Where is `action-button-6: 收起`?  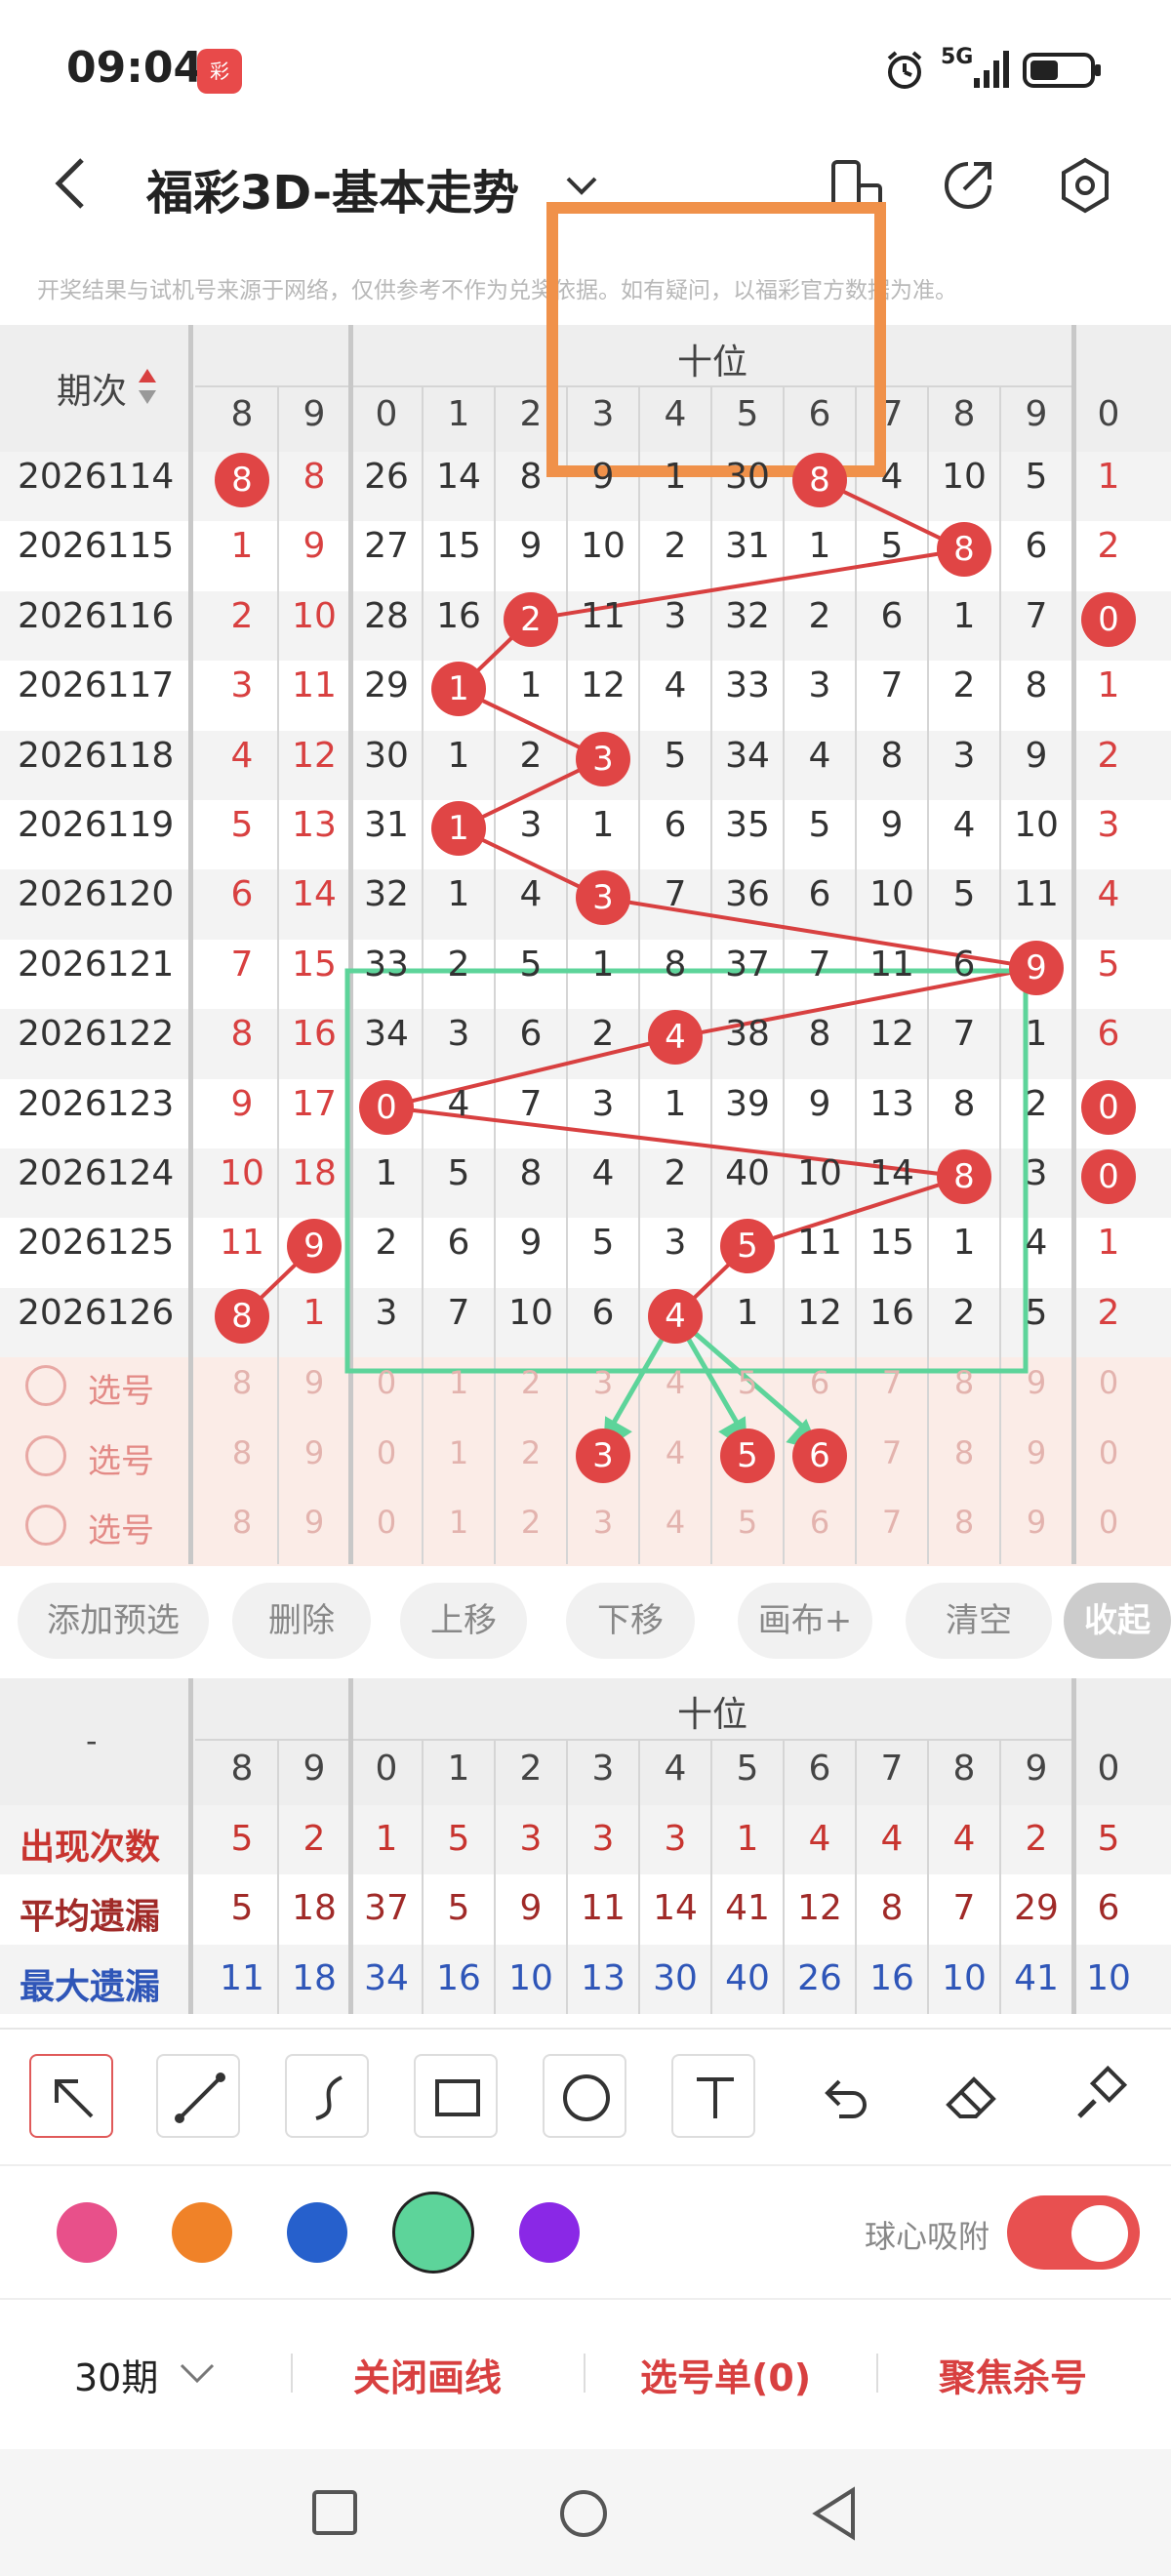 action-button-6: 收起 is located at coordinates (1117, 1621).